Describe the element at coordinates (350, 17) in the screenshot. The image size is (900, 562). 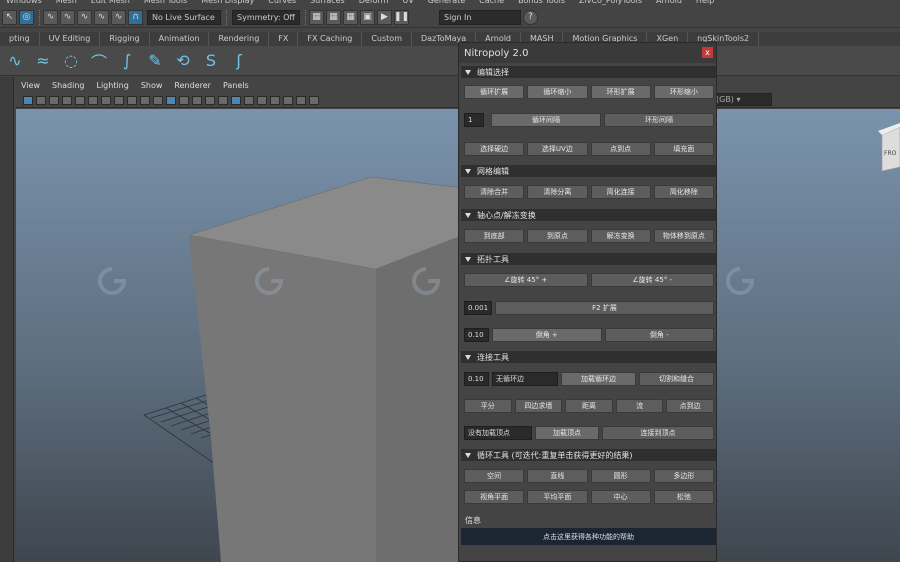
I see `render-settings-icon: ▦` at that location.